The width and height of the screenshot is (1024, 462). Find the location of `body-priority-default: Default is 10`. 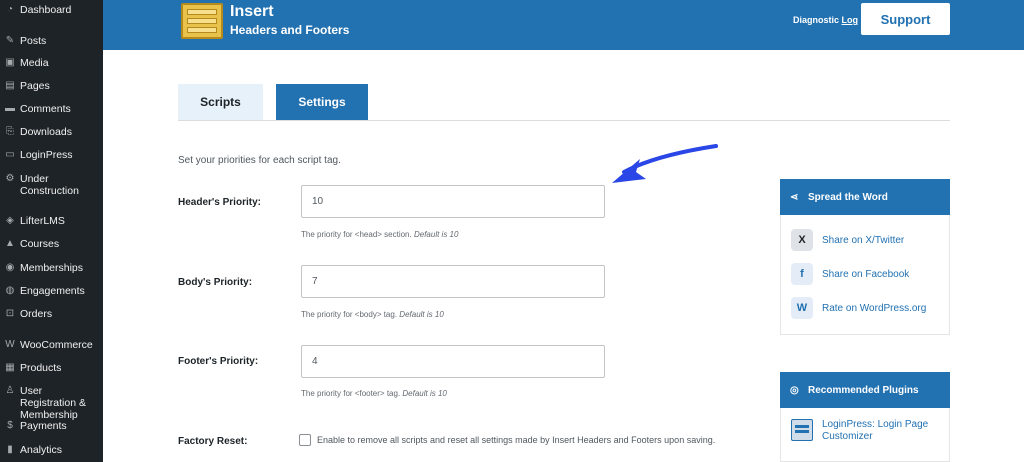

body-priority-default: Default is 10 is located at coordinates (421, 314).